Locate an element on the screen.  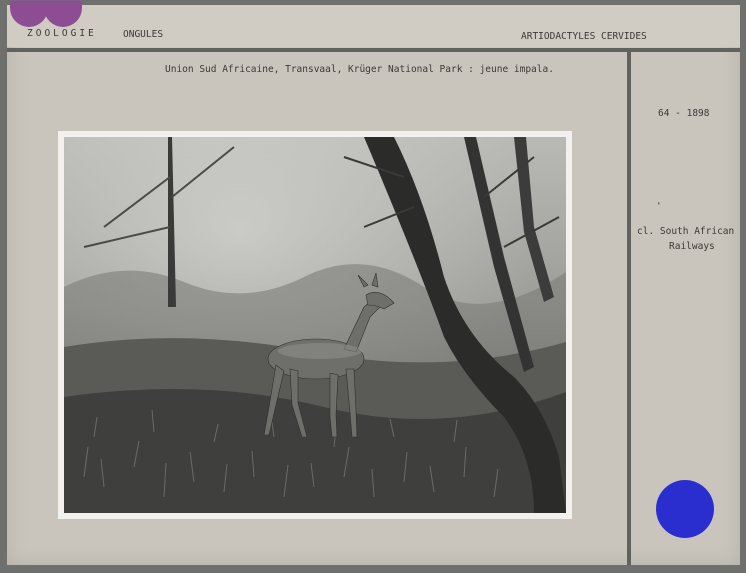
credit-line-2: Railways is located at coordinates (692, 246).